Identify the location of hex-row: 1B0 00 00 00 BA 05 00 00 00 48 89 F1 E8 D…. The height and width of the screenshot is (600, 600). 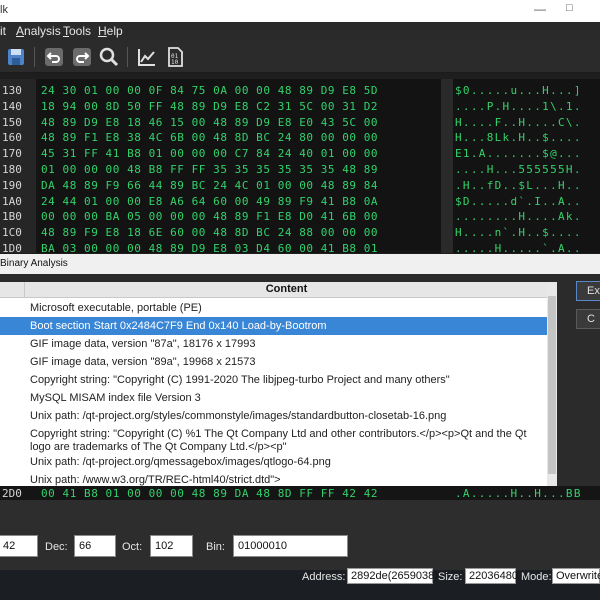
(300, 216).